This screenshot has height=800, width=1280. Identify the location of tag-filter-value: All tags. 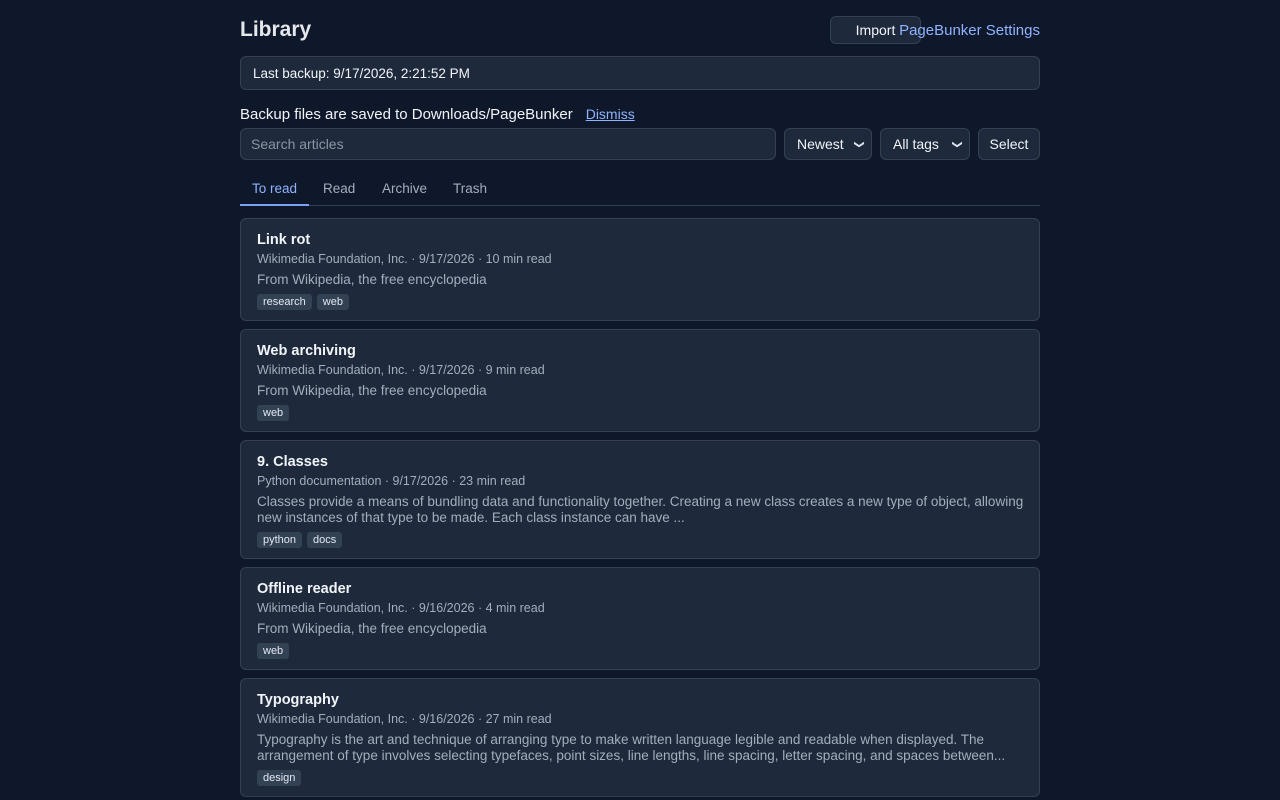
(916, 144).